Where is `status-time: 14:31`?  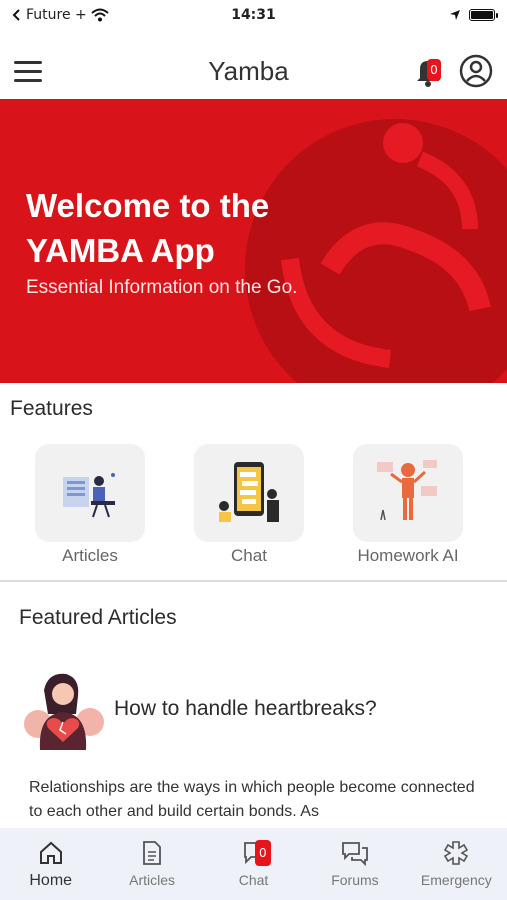
status-time: 14:31 is located at coordinates (253, 15).